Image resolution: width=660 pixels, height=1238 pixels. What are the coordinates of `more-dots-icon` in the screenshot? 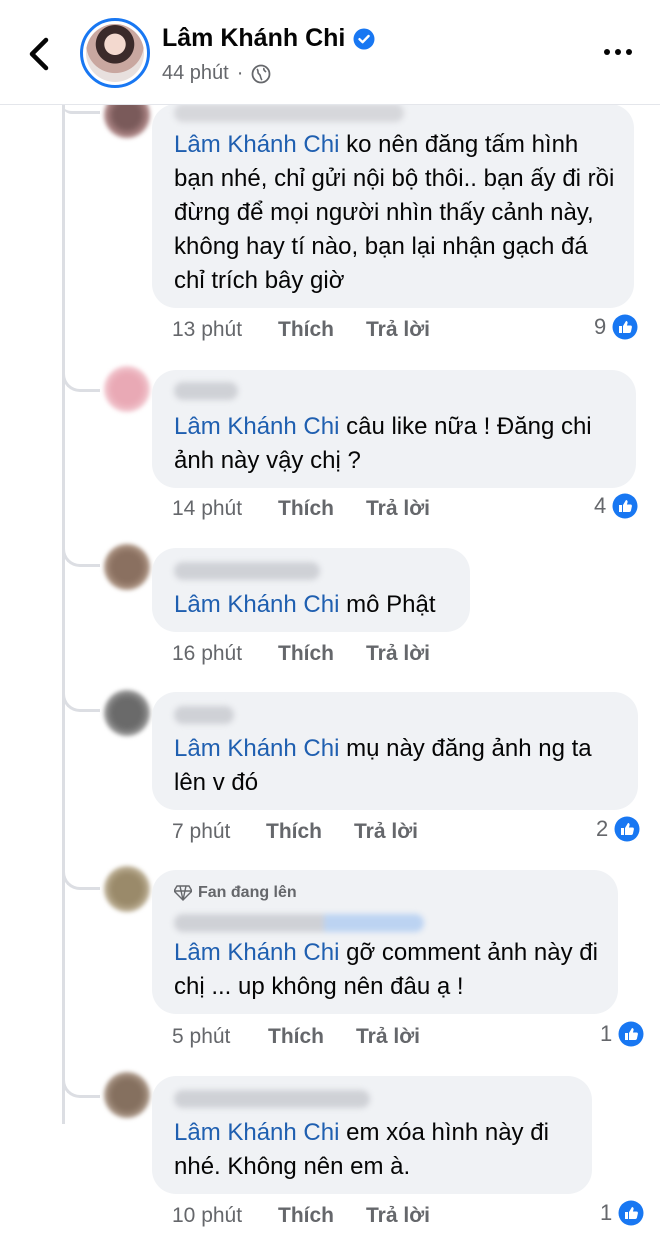 It's located at (618, 52).